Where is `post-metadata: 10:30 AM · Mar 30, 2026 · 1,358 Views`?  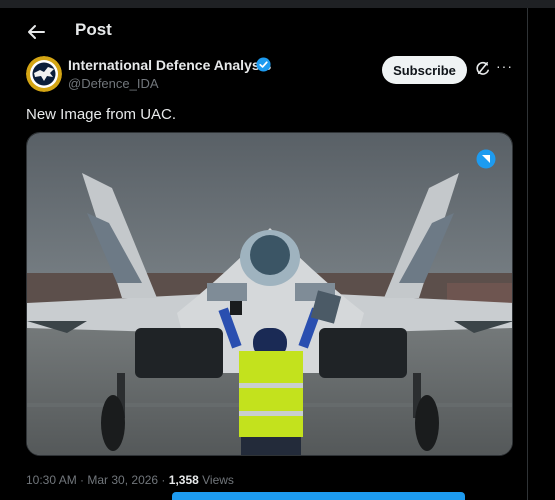
post-metadata: 10:30 AM · Mar 30, 2026 · 1,358 Views is located at coordinates (130, 480).